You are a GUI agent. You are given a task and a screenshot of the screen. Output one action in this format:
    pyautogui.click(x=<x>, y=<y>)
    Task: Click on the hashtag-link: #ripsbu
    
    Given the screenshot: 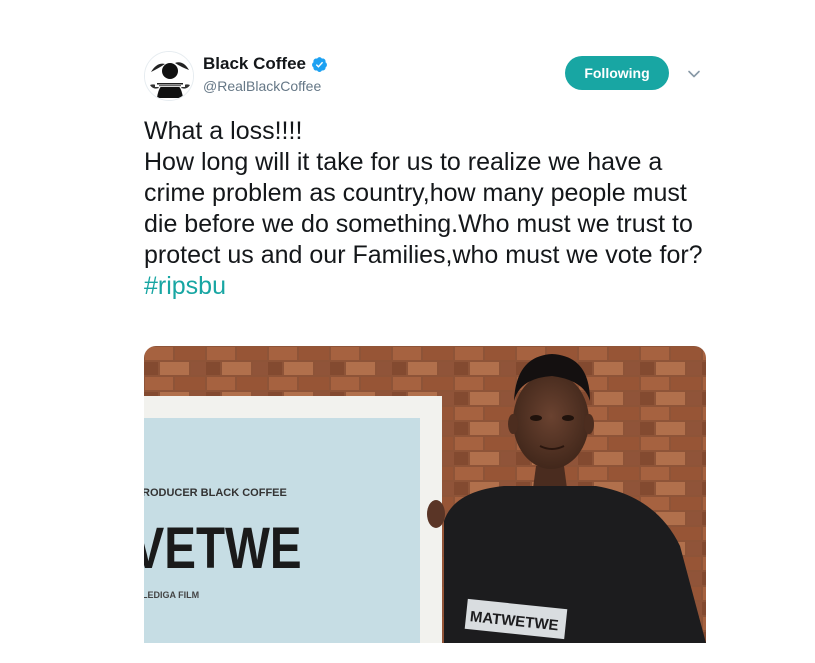 What is the action you would take?
    pyautogui.click(x=185, y=286)
    